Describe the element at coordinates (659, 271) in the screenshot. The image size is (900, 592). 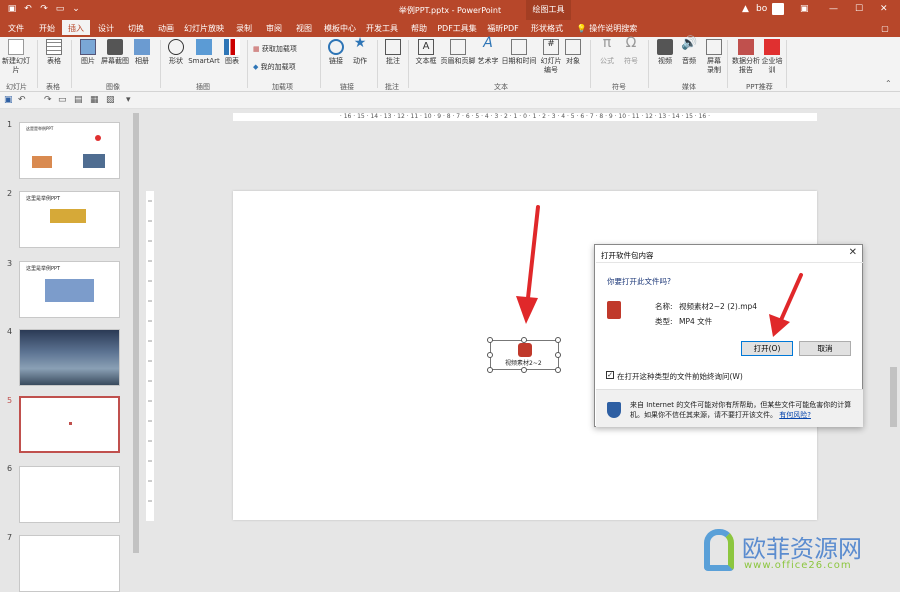
I see `annotation-arrows` at that location.